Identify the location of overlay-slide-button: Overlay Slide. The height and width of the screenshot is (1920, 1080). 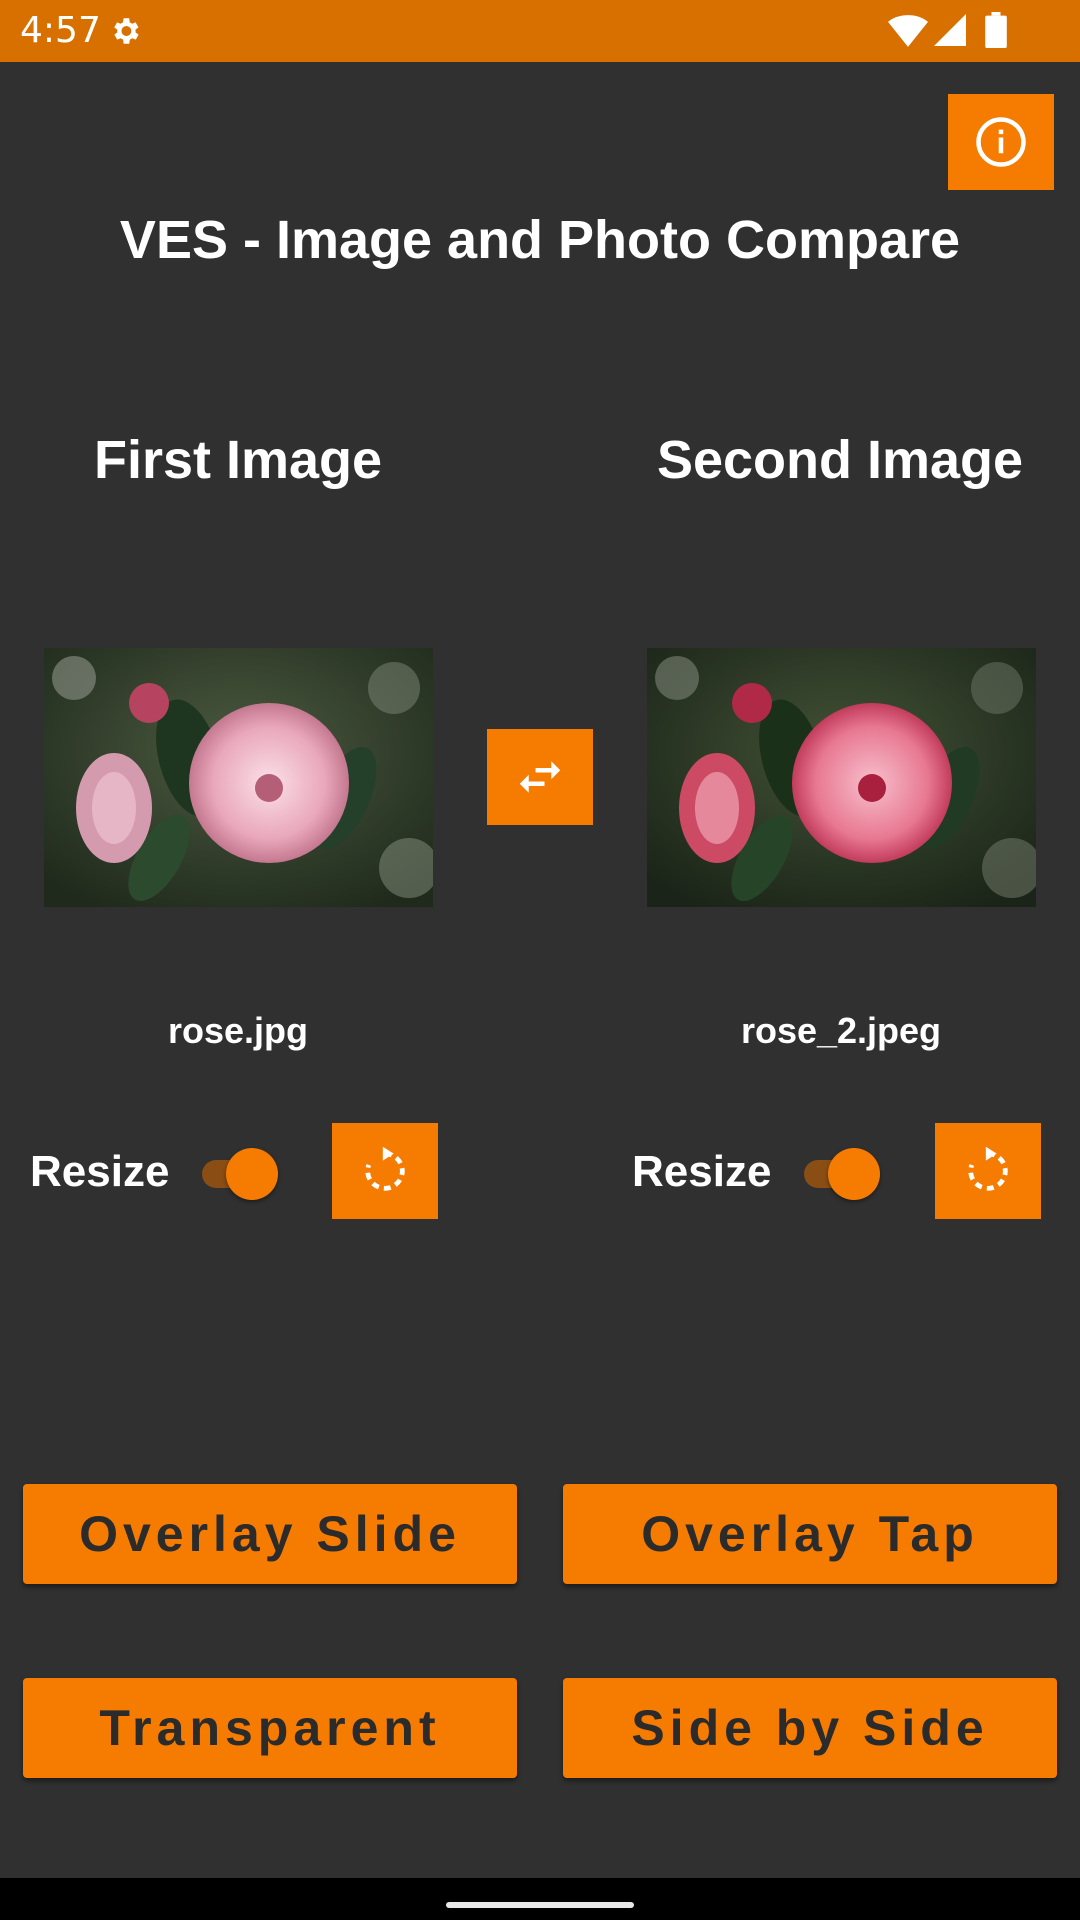
(270, 1534).